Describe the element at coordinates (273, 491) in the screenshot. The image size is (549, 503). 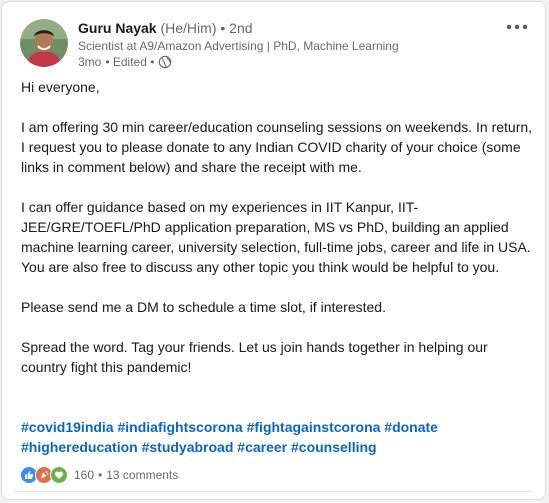
I see `divider` at that location.